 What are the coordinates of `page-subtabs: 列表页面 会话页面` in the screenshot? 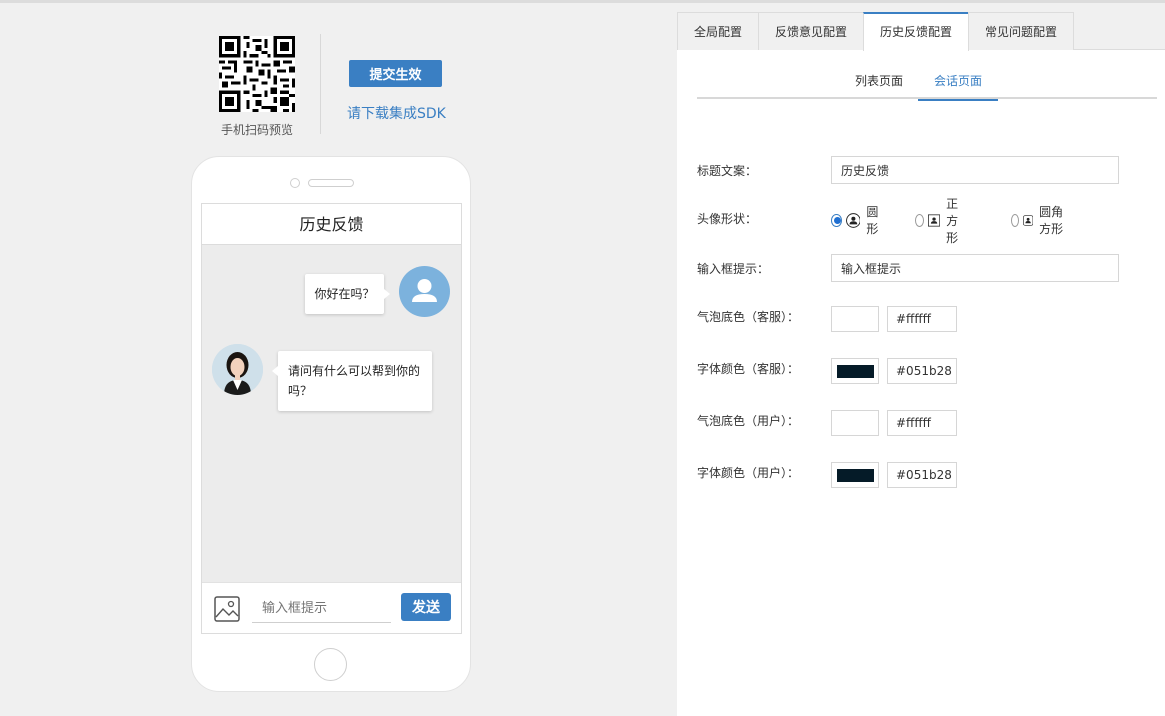 It's located at (927, 84).